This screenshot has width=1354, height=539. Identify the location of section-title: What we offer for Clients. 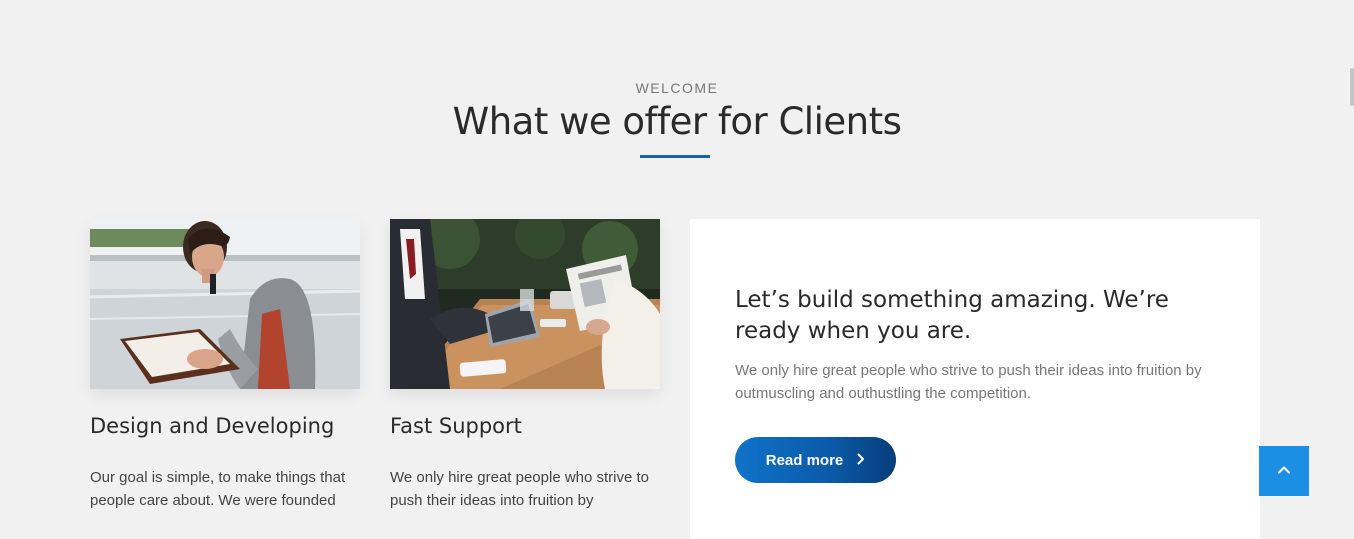
(677, 121).